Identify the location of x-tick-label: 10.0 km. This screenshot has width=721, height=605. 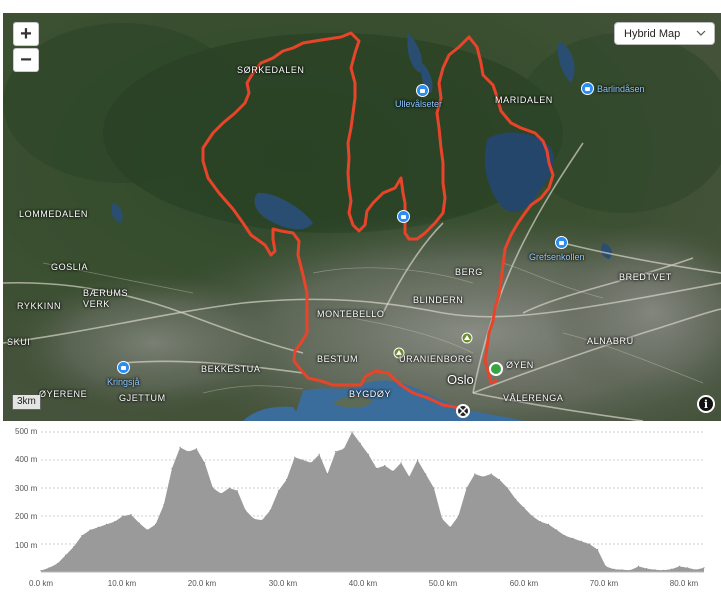
(122, 583).